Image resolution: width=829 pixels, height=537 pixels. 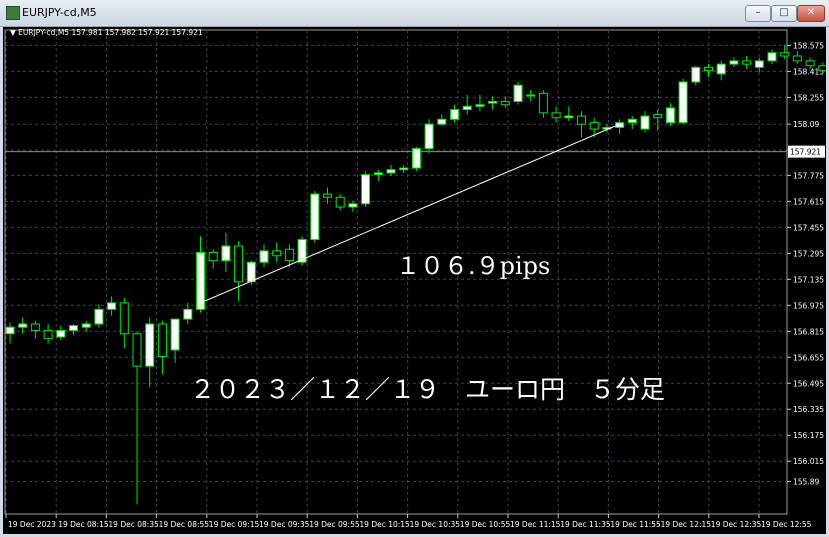 I want to click on window-titlebar: EURJPY-cd,M5 – □ ✕, so click(x=414, y=13).